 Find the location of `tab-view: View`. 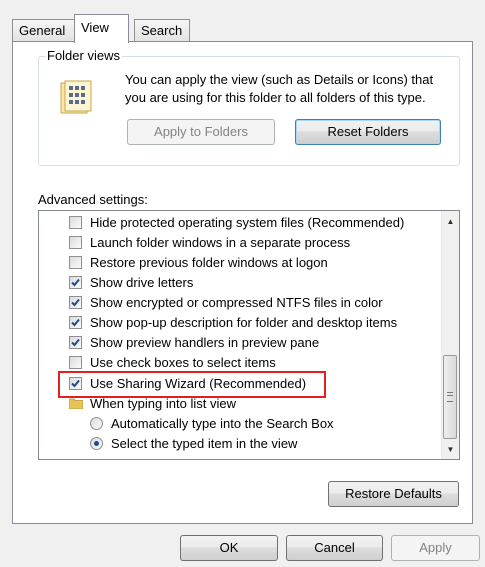

tab-view: View is located at coordinates (101, 28).